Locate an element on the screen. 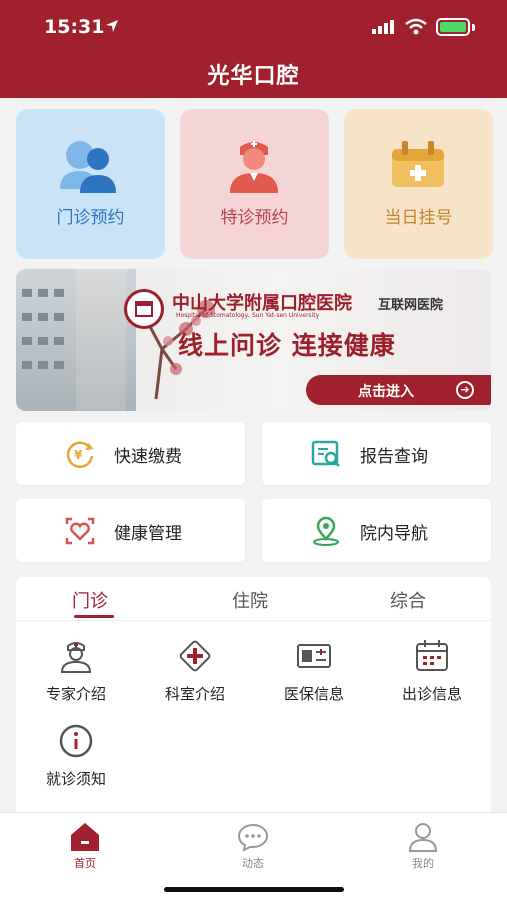 The height and width of the screenshot is (900, 507). visit-notice-button: 就诊须知 is located at coordinates (76, 763).